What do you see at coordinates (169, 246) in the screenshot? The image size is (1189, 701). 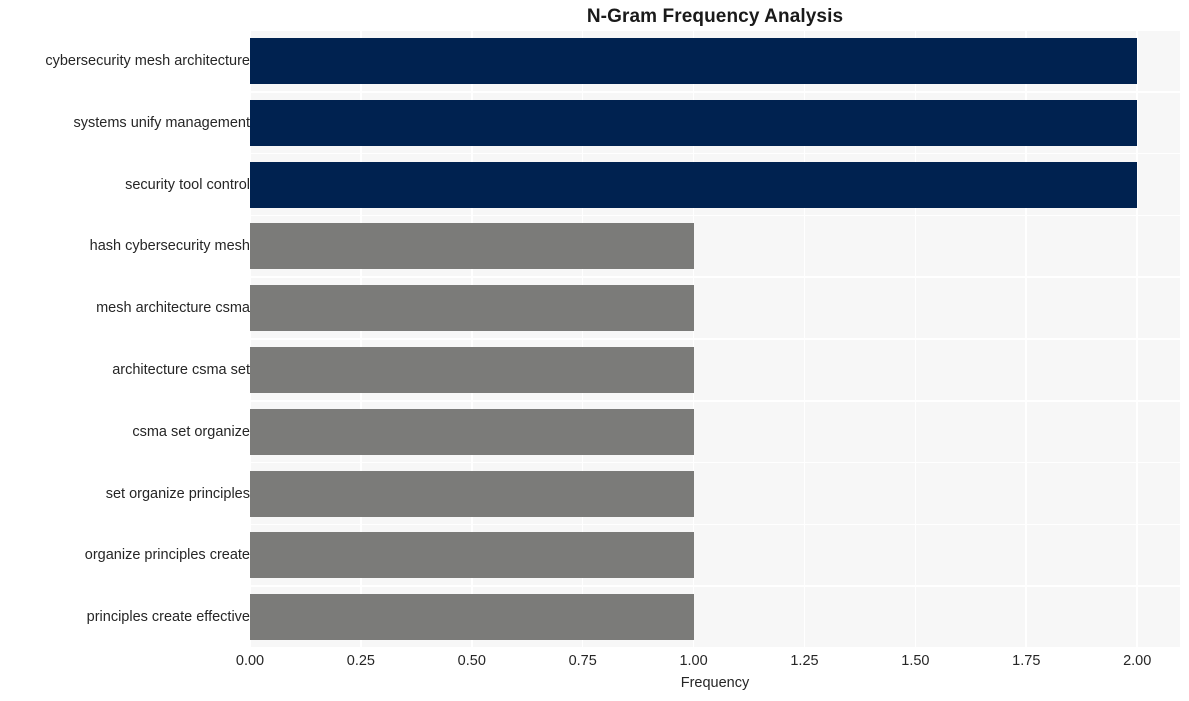 I see `y-axis-tick-label: hash cybersecurity mesh` at bounding box center [169, 246].